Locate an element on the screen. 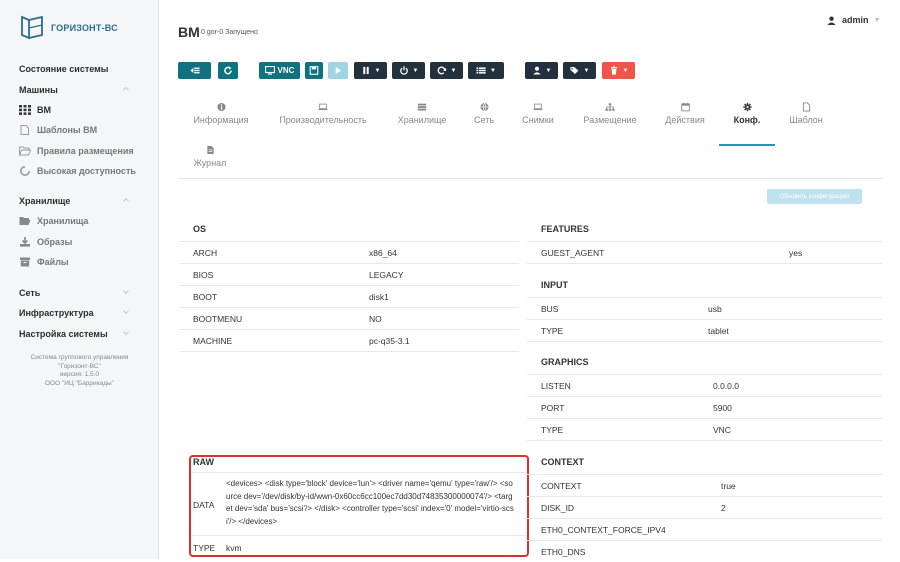 The image size is (900, 562). sidebar-network: Сеть is located at coordinates (29, 293).